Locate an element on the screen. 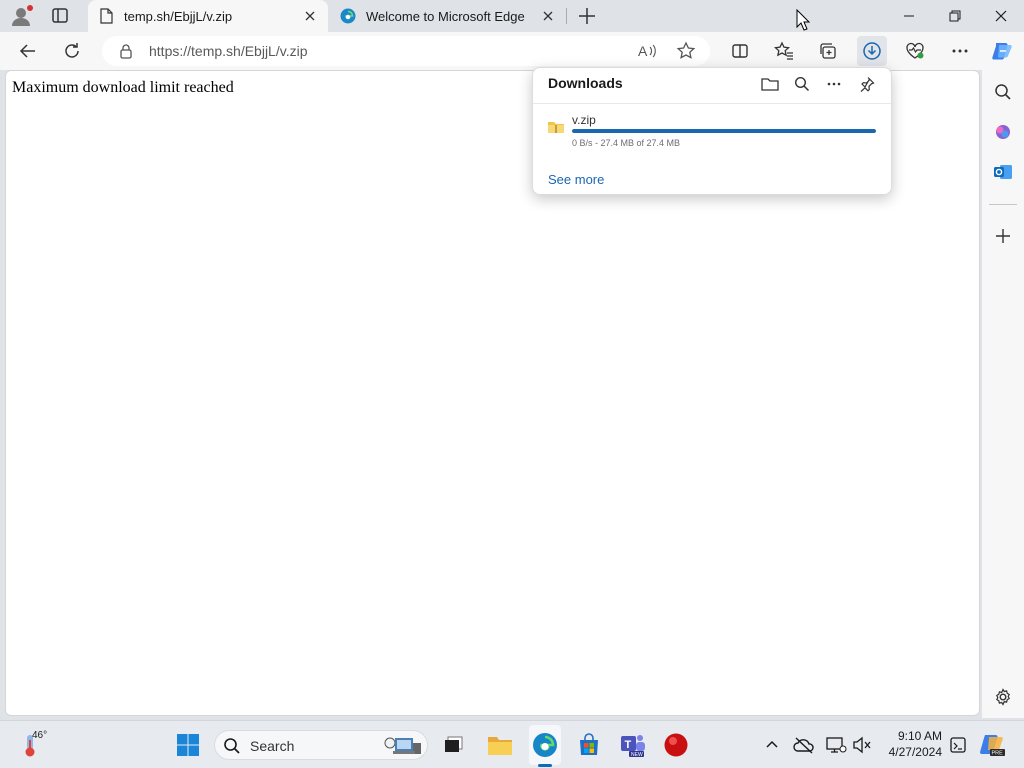 Image resolution: width=1024 pixels, height=768 pixels. sidebar-add-icon is located at coordinates (1003, 236).